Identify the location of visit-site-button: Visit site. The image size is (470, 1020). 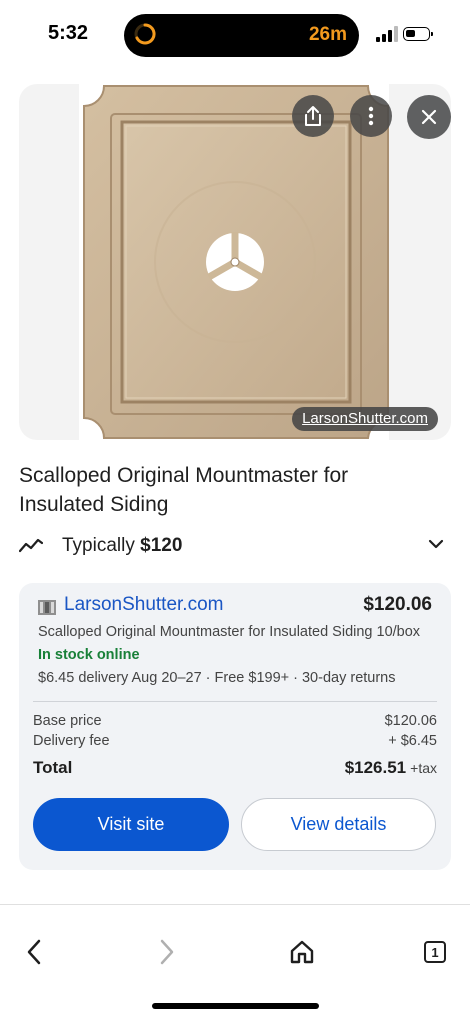
(131, 824).